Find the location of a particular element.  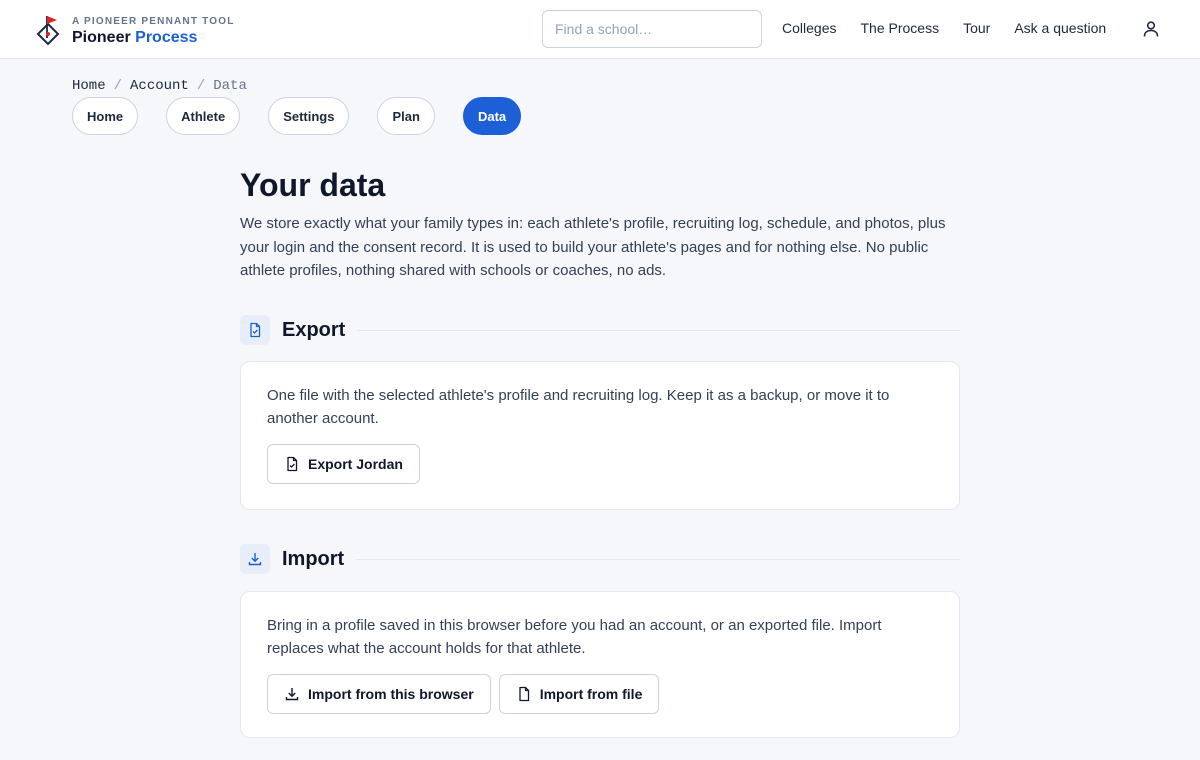

tab-home: Home is located at coordinates (105, 116).